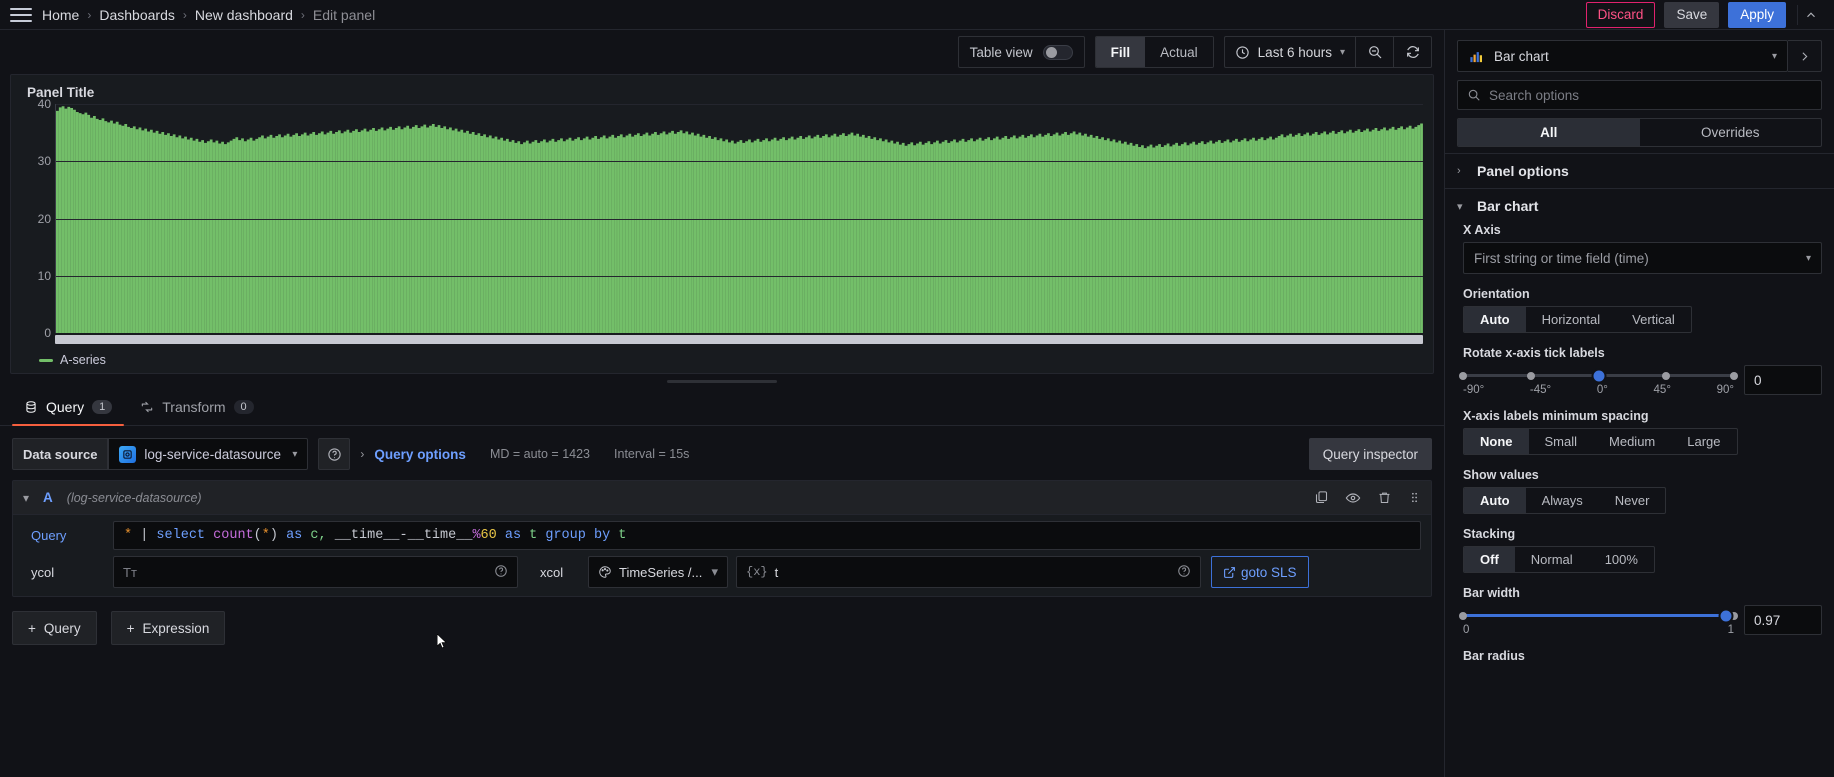  I want to click on sql-token: count, so click(233, 535).